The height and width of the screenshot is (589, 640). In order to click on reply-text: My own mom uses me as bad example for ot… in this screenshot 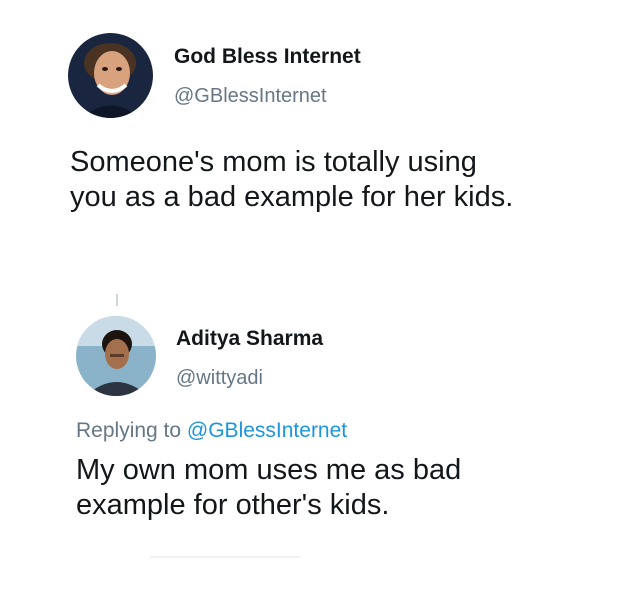, I will do `click(268, 488)`.